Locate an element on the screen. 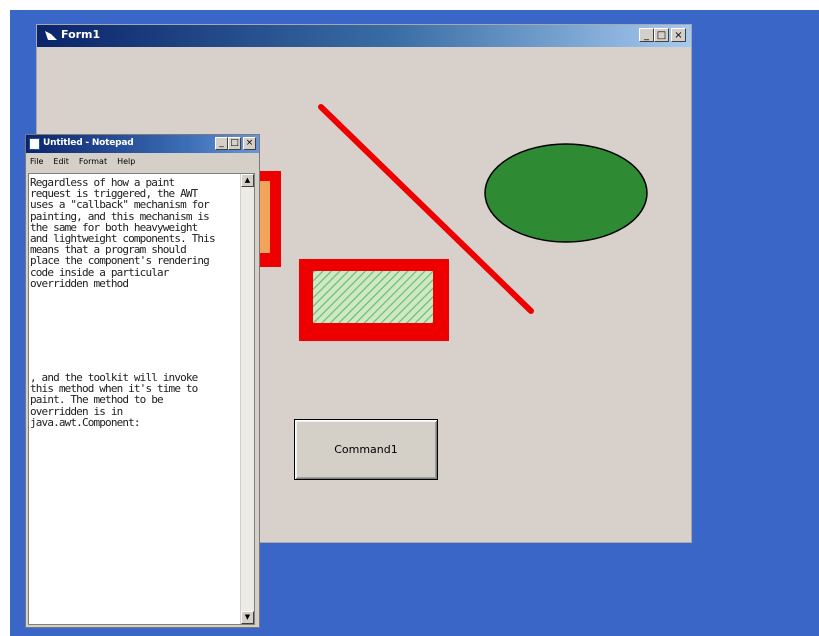 The width and height of the screenshot is (819, 636). menu-file: File is located at coordinates (36, 161).